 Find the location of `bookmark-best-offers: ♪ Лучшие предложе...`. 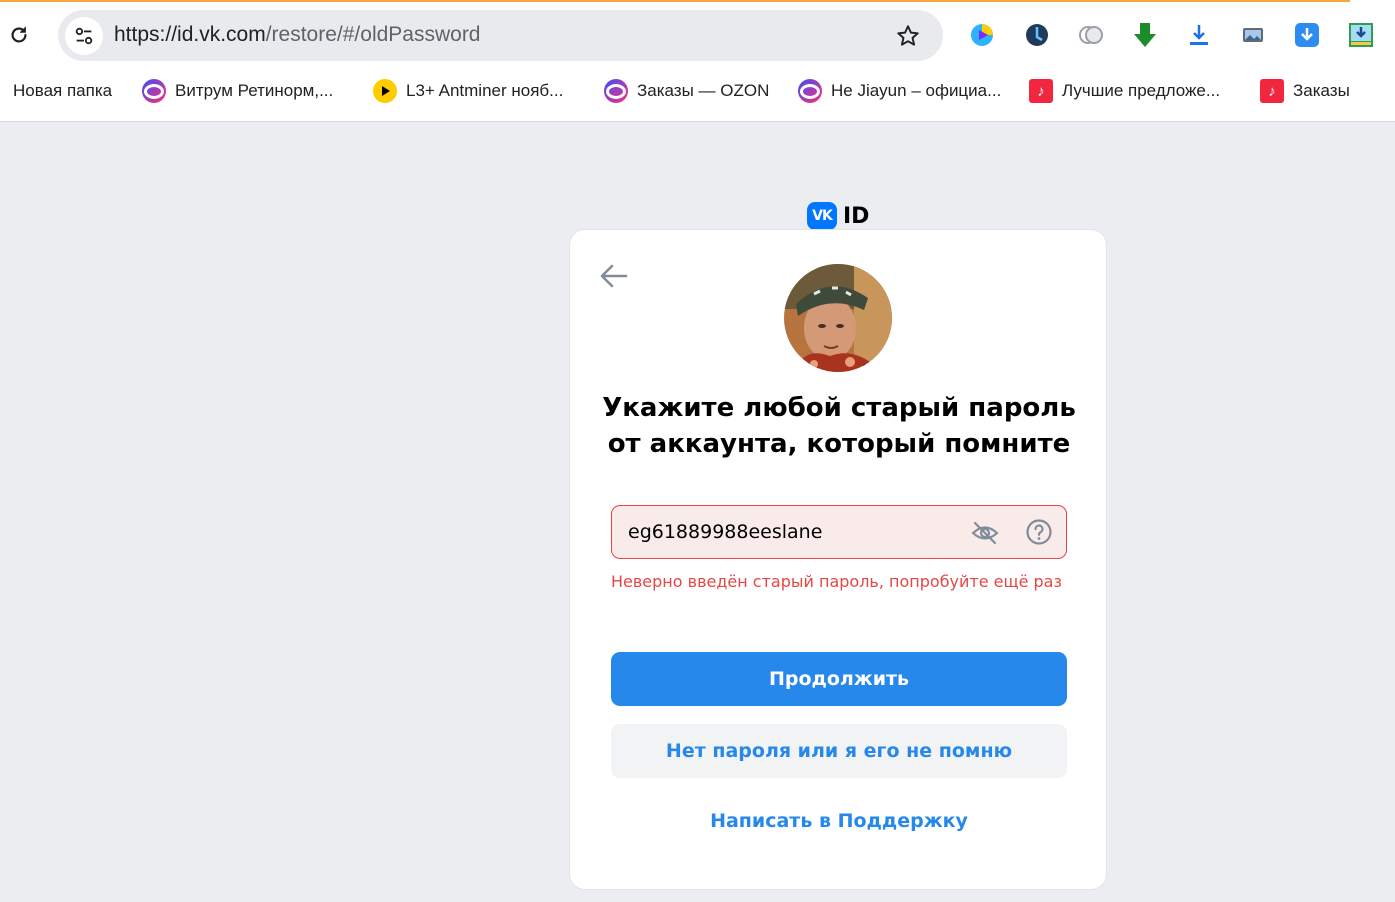

bookmark-best-offers: ♪ Лучшие предложе... is located at coordinates (1124, 91).